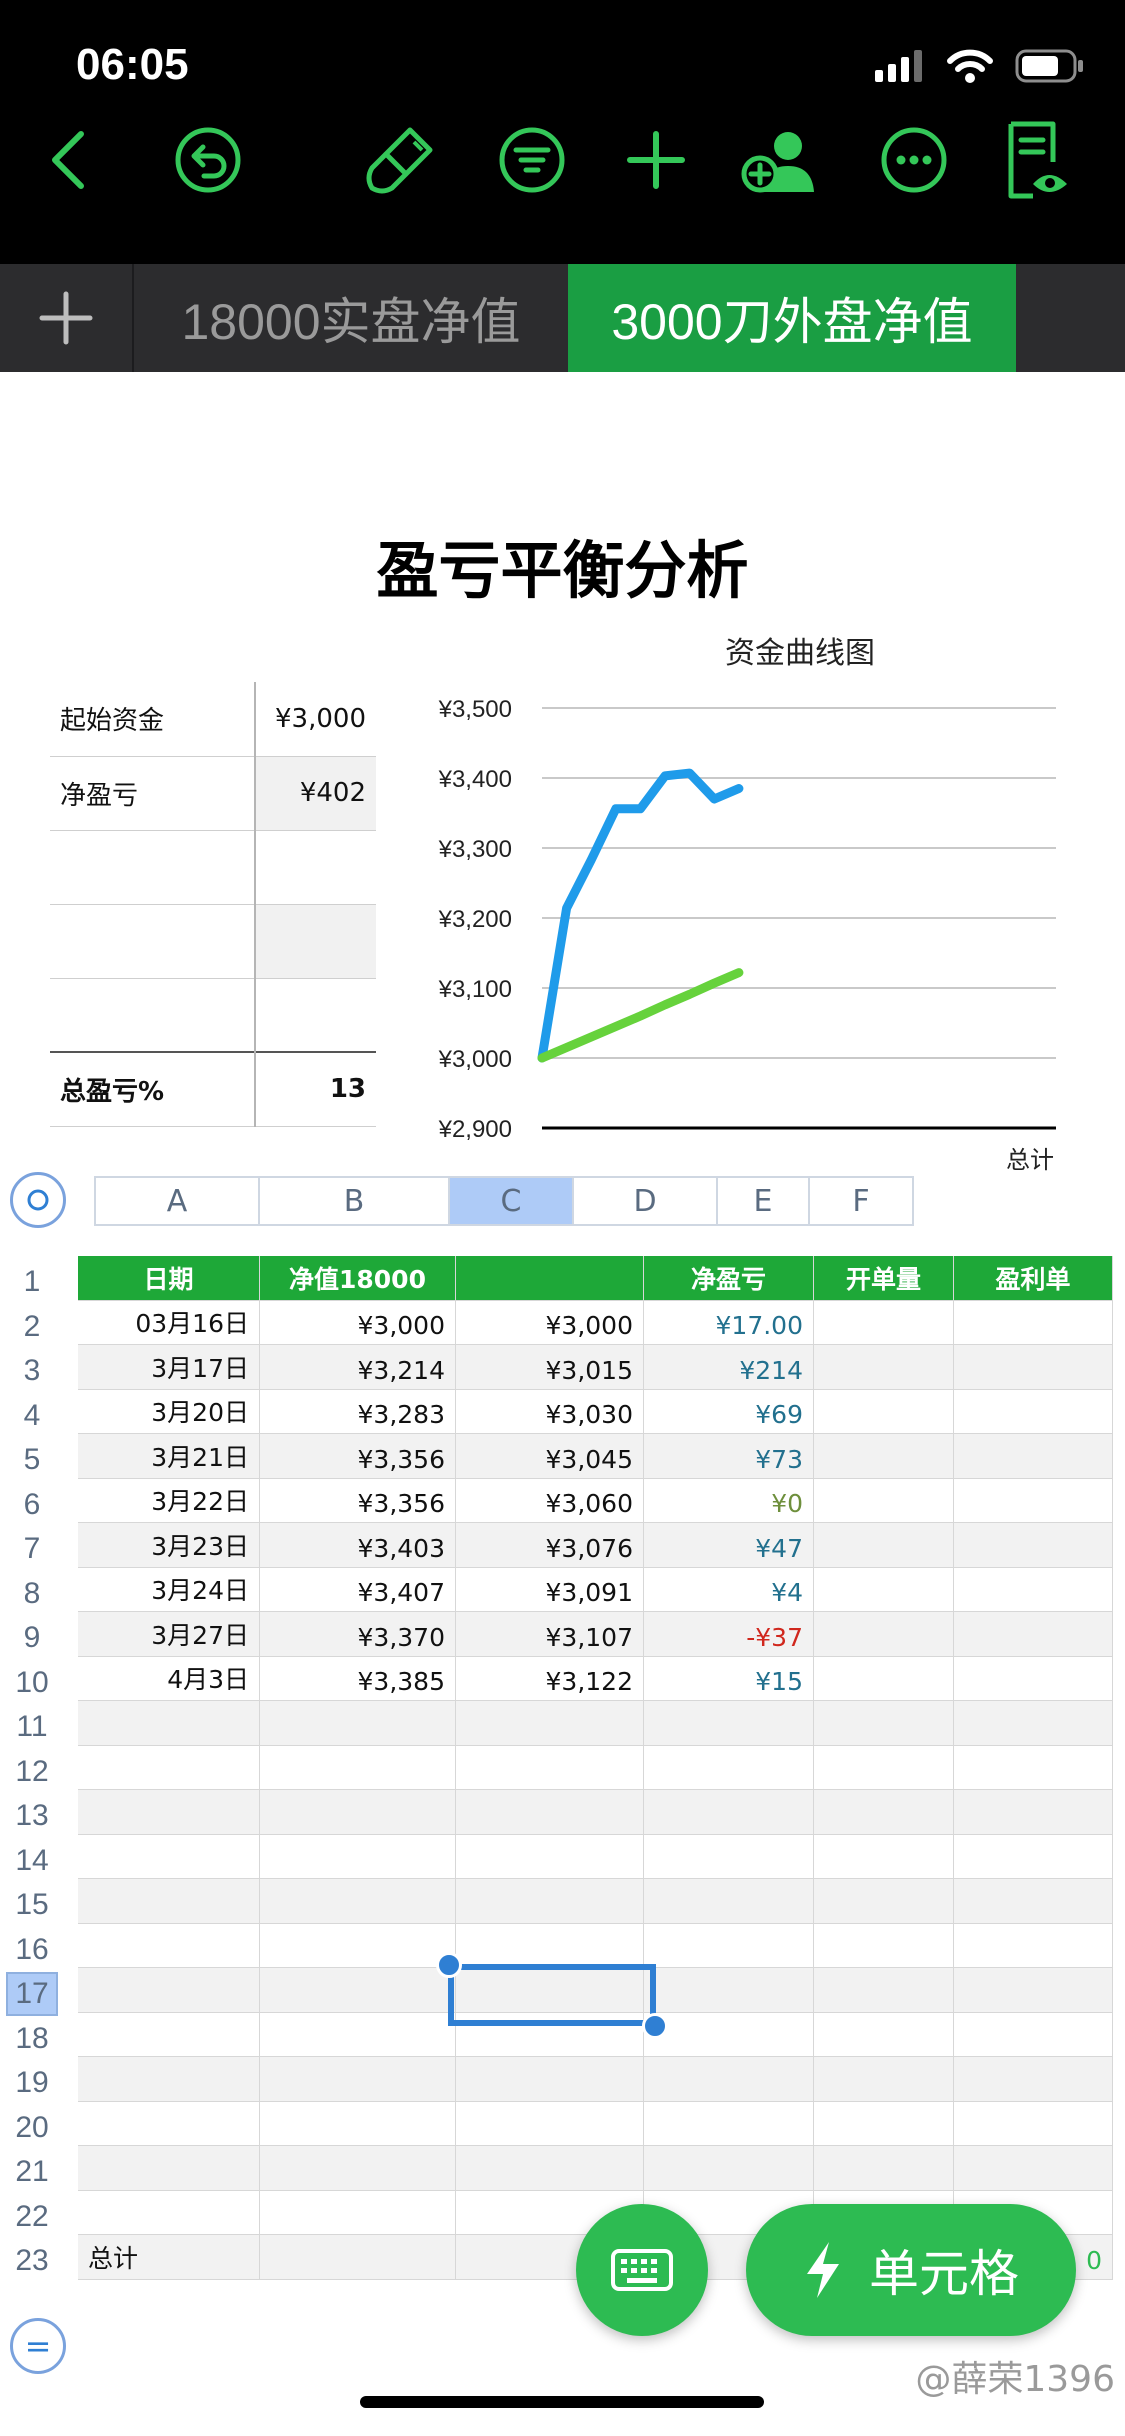 Image resolution: width=1125 pixels, height=2436 pixels. Describe the element at coordinates (315, 719) in the screenshot. I see `summary-value: ¥3,000` at that location.